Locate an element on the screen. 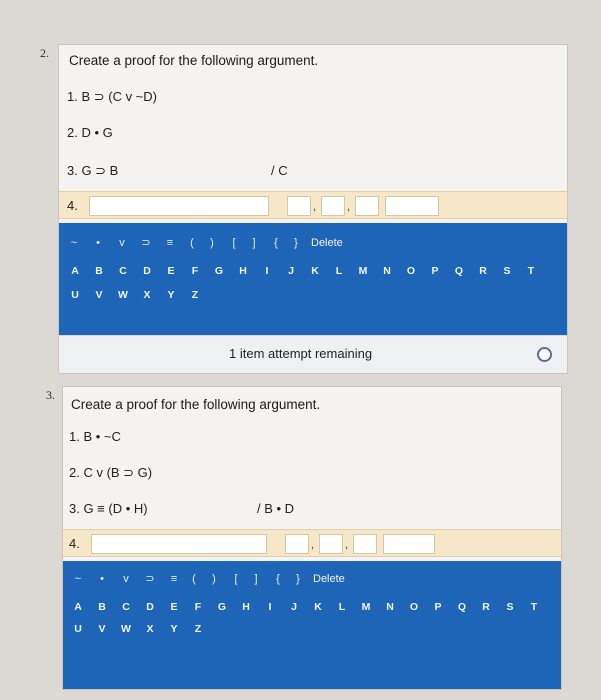  premise-3: 3. G ≡ (D • H) is located at coordinates (108, 508).